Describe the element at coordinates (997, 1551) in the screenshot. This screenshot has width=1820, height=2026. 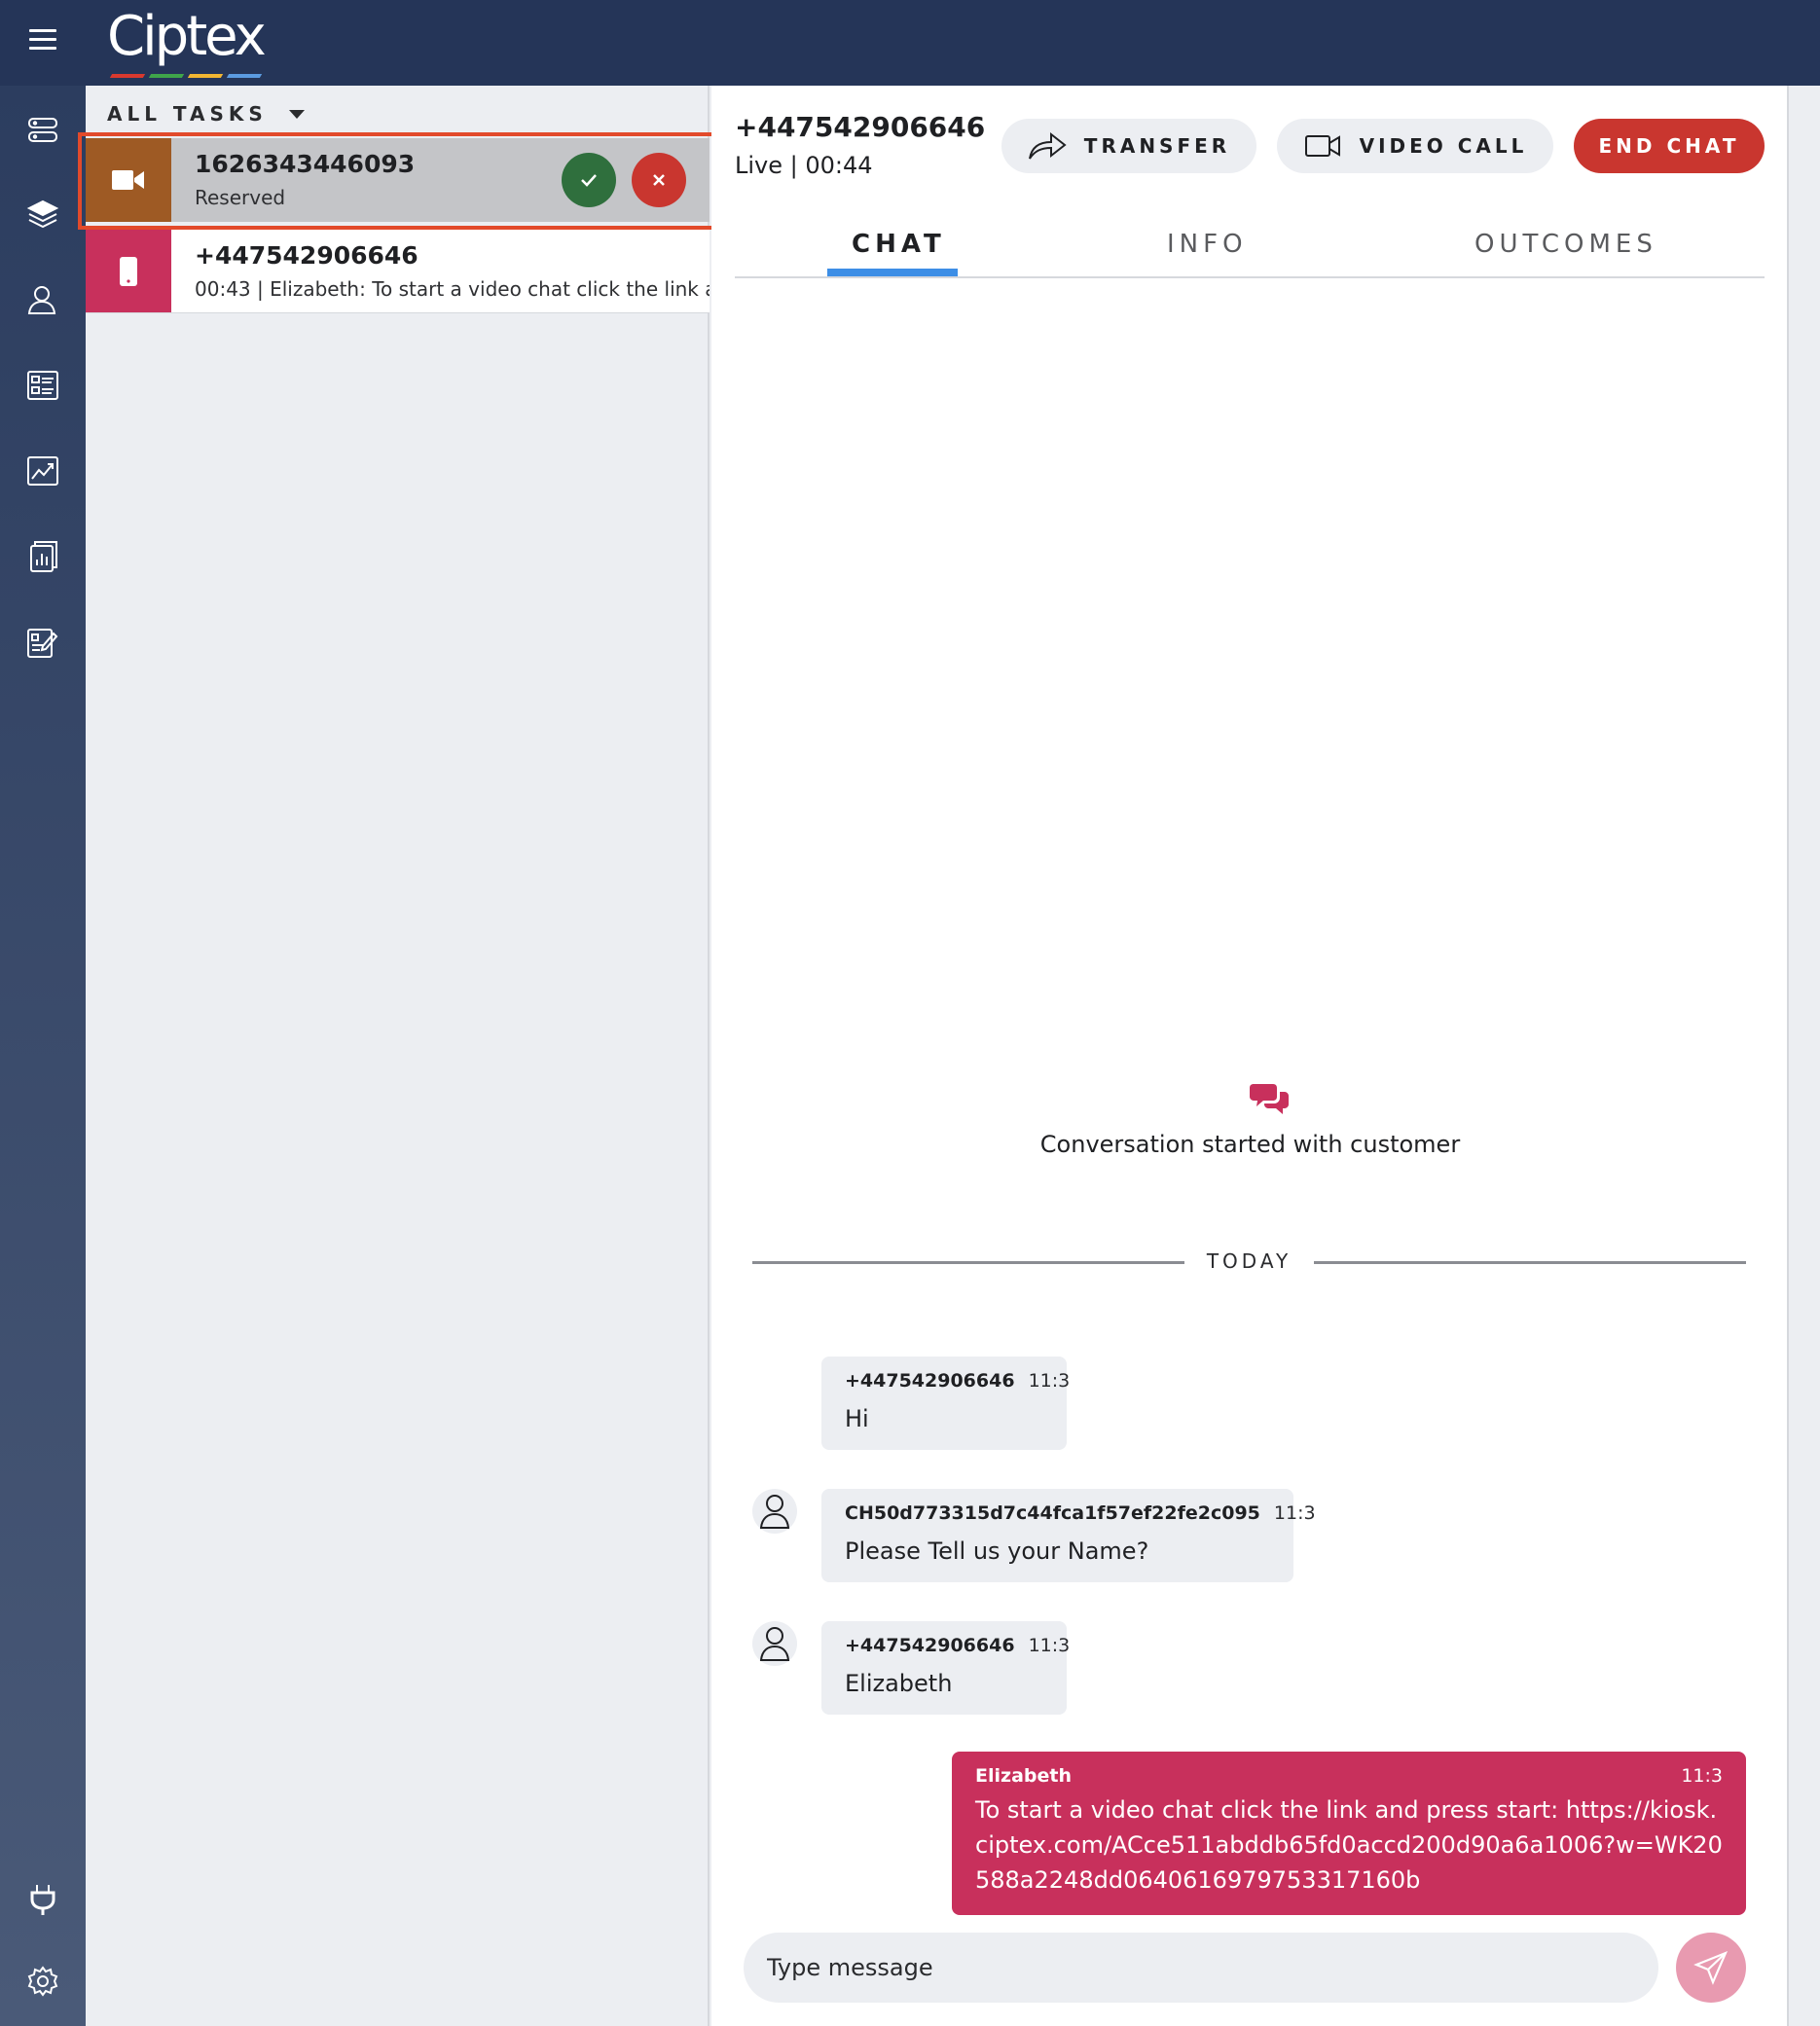
I see `message-text: Please Tell us your Name?` at that location.